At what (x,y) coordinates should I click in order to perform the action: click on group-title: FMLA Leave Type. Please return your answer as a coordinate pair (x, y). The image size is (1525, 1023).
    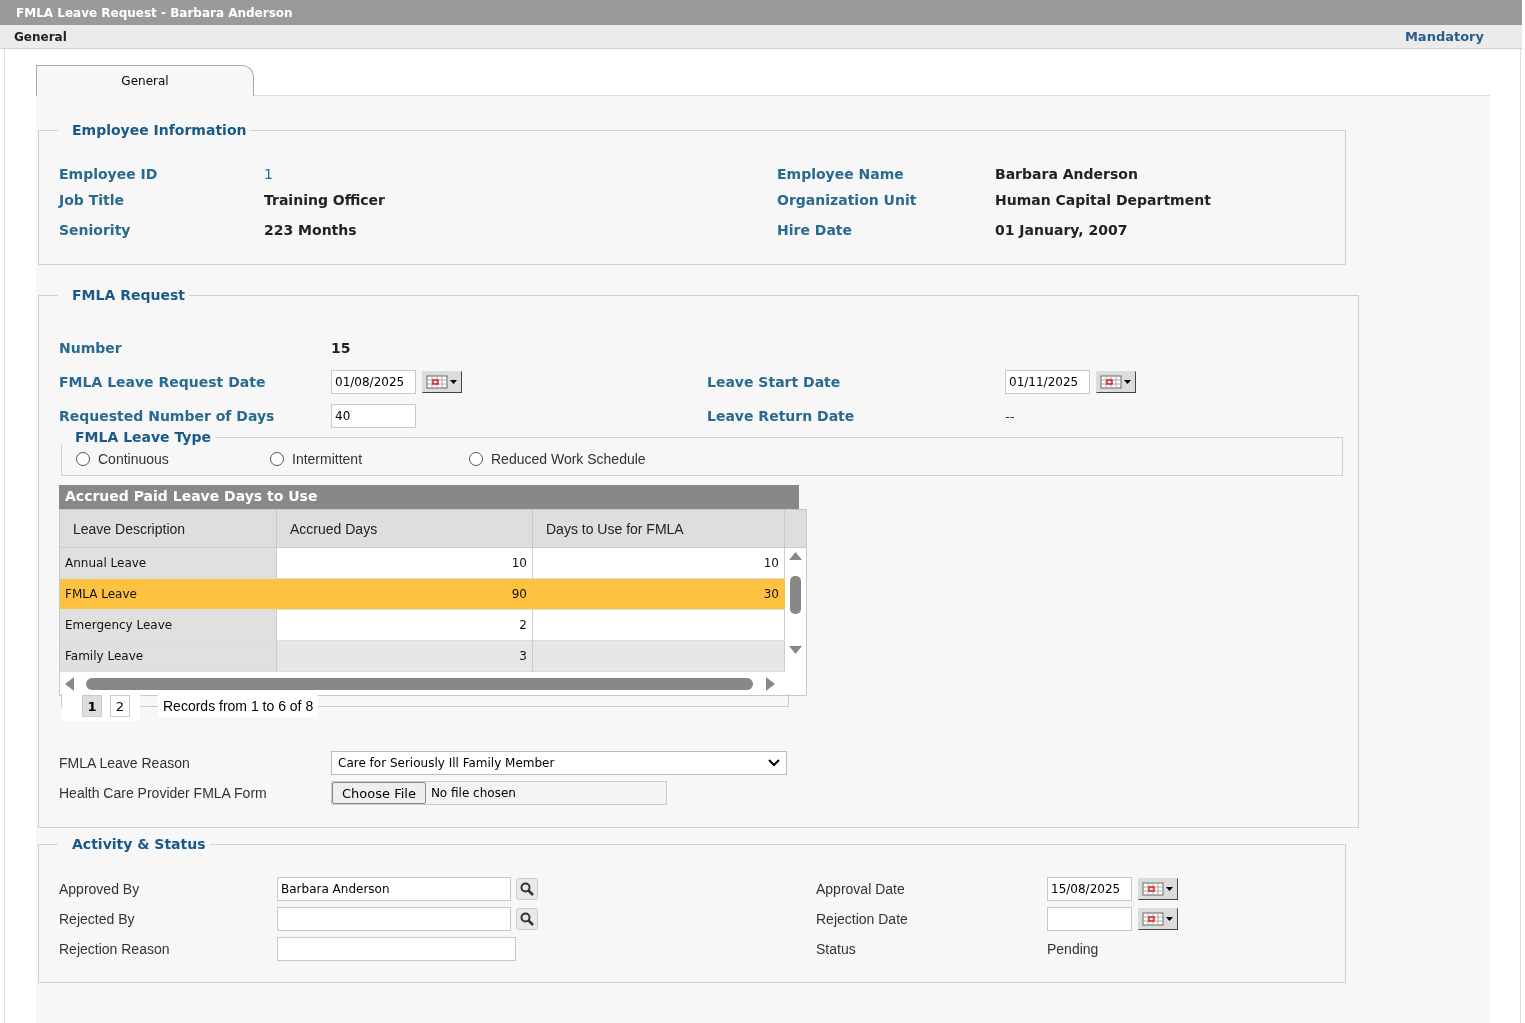
    Looking at the image, I should click on (143, 437).